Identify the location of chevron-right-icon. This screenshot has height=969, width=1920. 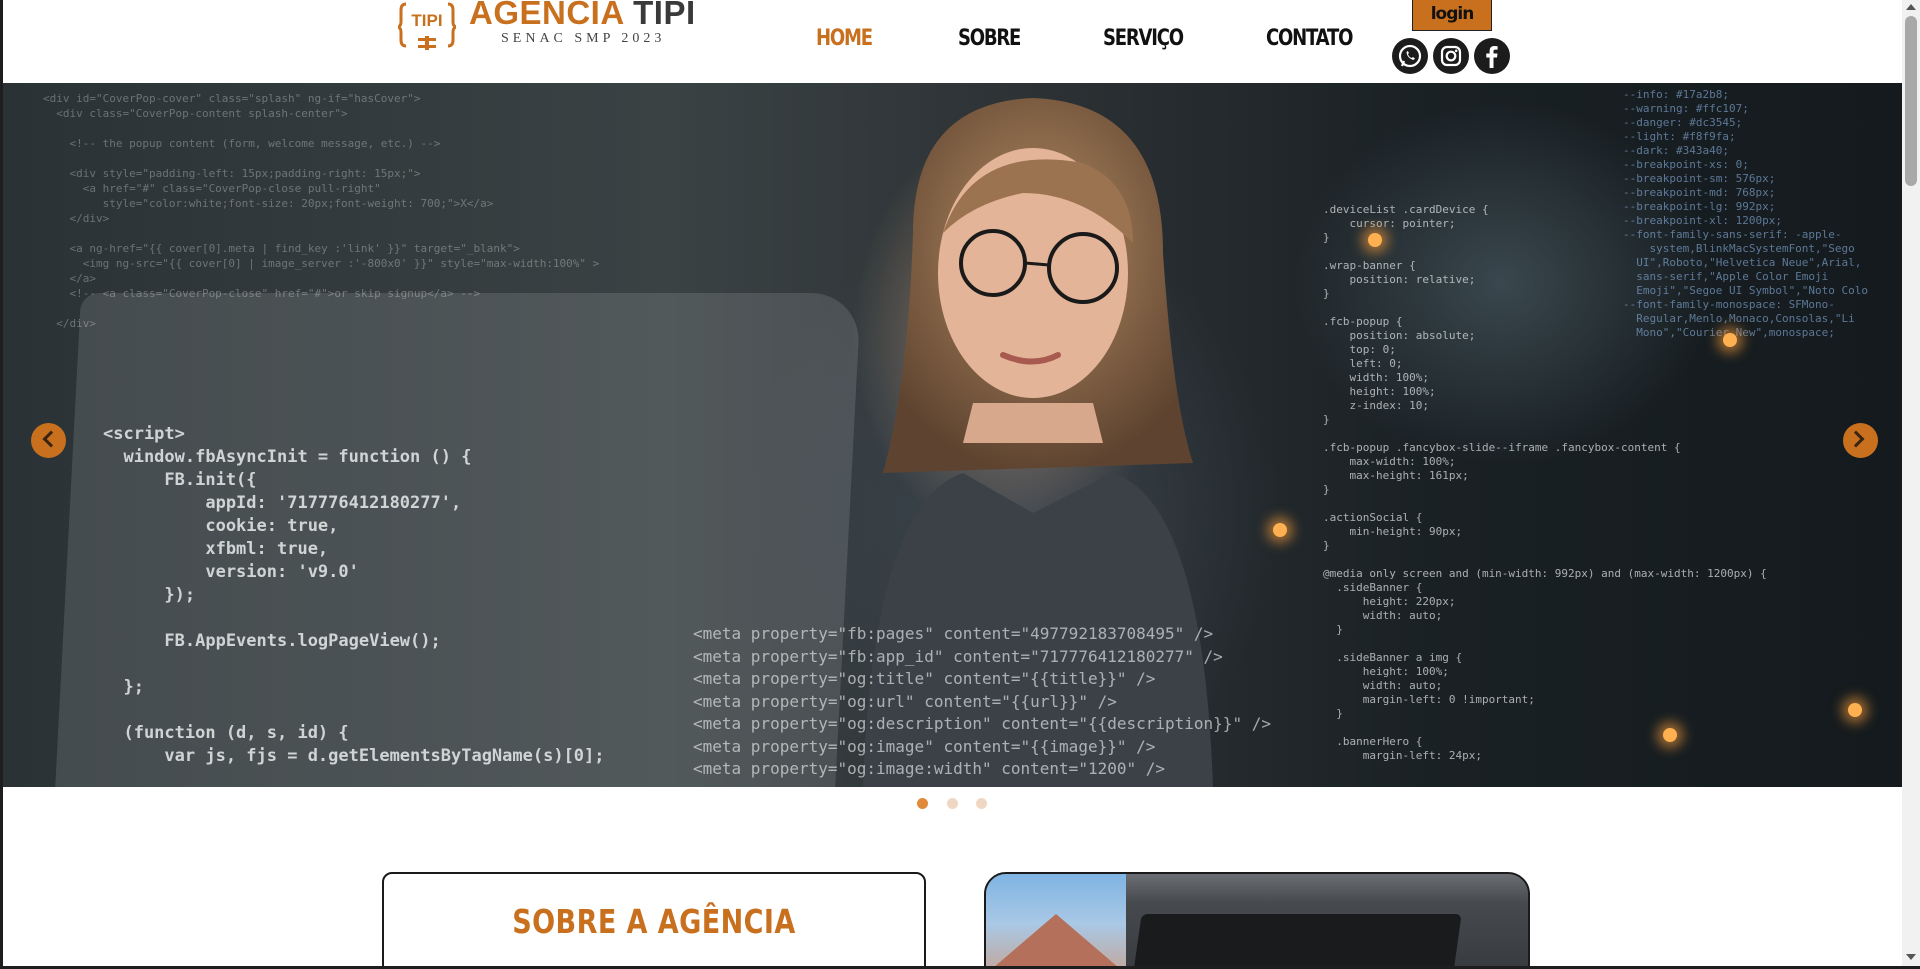
(1856, 439).